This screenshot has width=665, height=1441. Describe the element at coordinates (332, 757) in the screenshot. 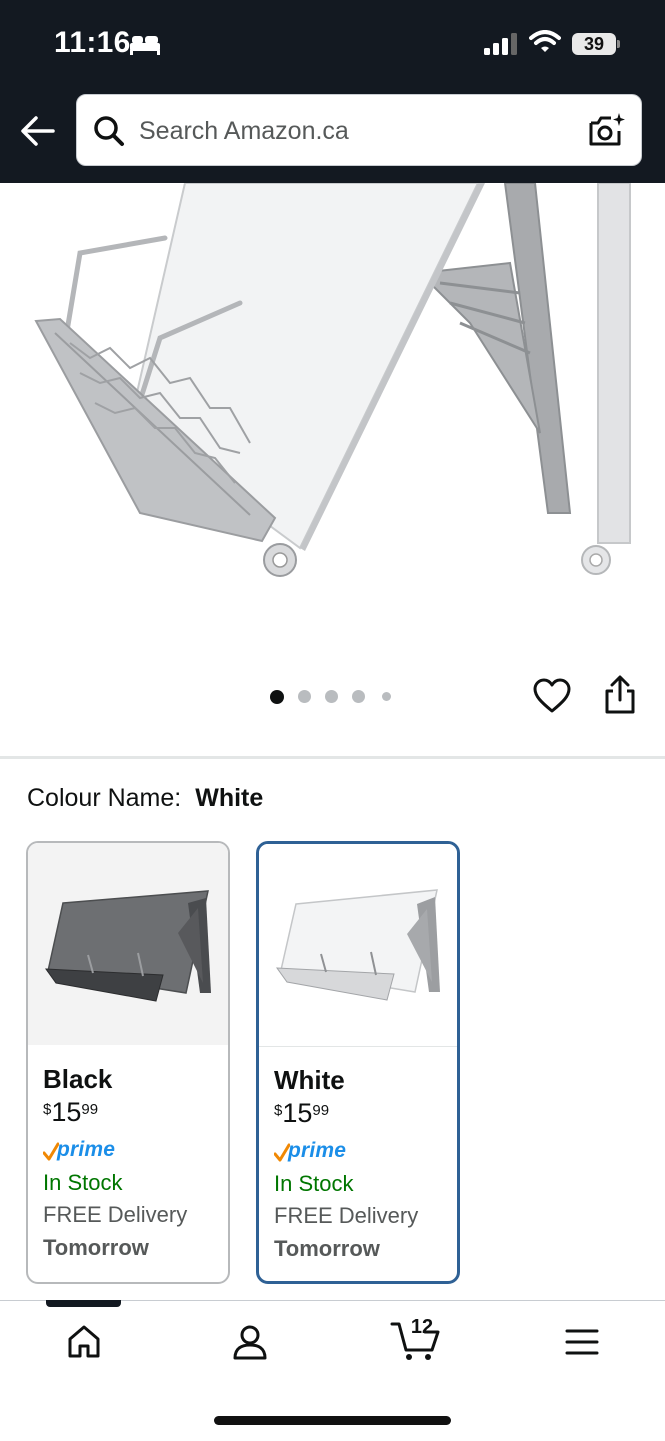

I see `section-divider` at that location.